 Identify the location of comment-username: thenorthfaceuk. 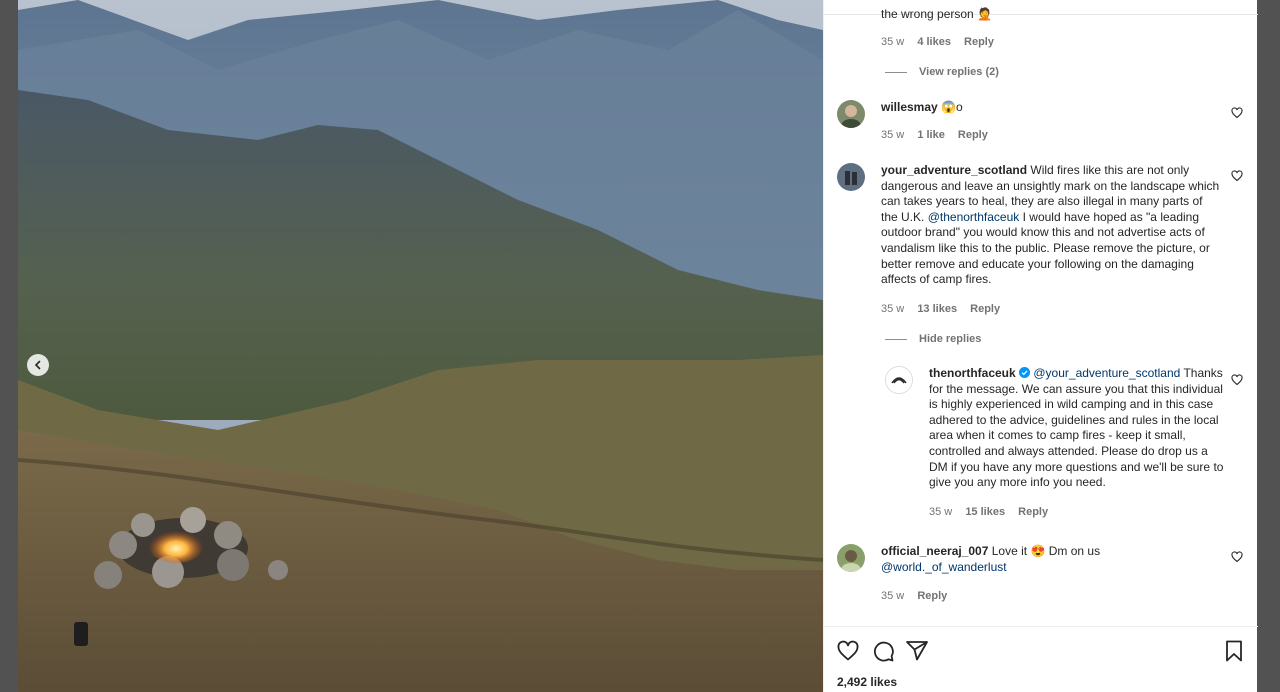
(972, 373).